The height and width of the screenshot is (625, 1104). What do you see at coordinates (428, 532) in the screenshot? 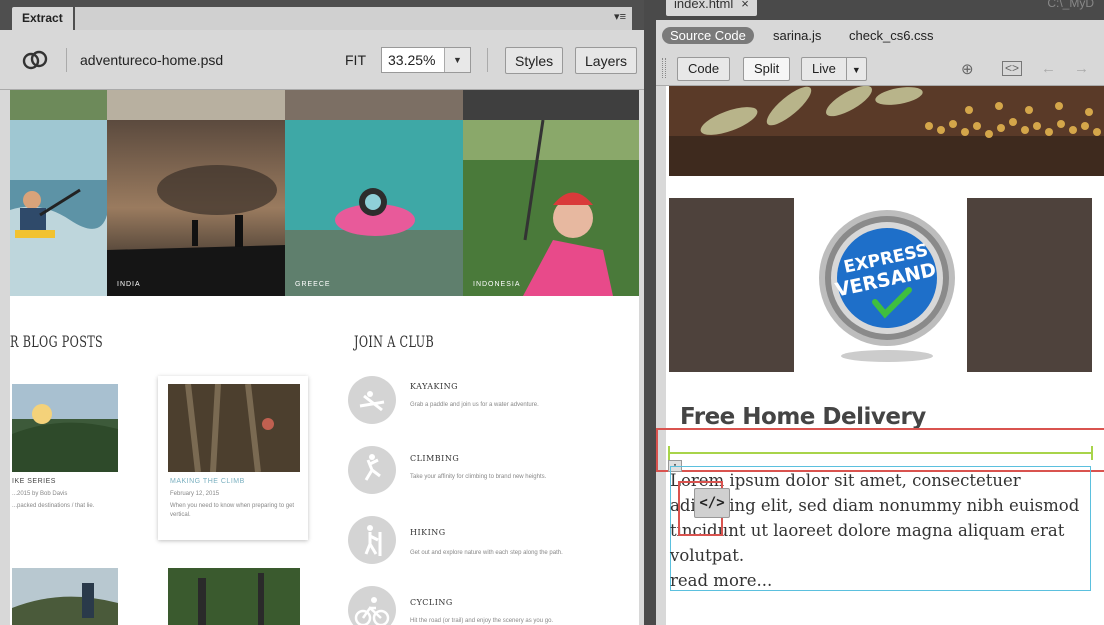
I see `club-title: HIKING` at bounding box center [428, 532].